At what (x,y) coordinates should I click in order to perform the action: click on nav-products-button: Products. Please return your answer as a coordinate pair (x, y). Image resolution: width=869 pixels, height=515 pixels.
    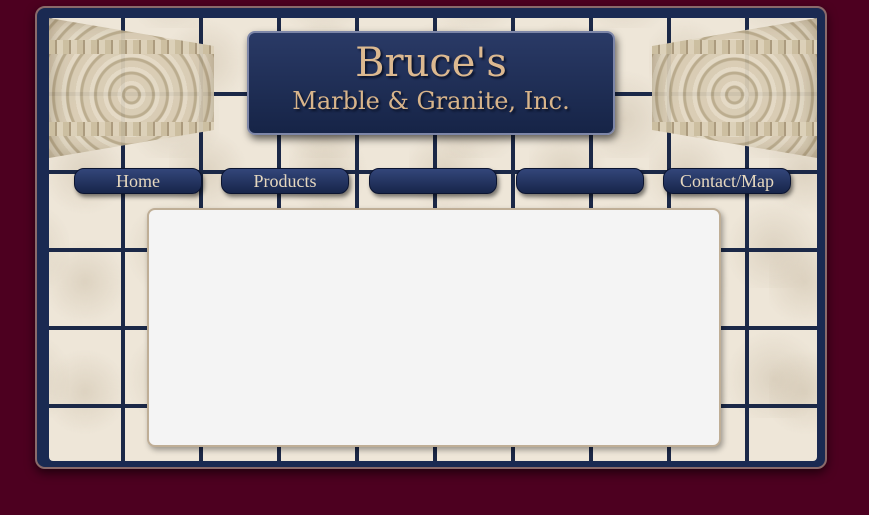
    Looking at the image, I should click on (285, 181).